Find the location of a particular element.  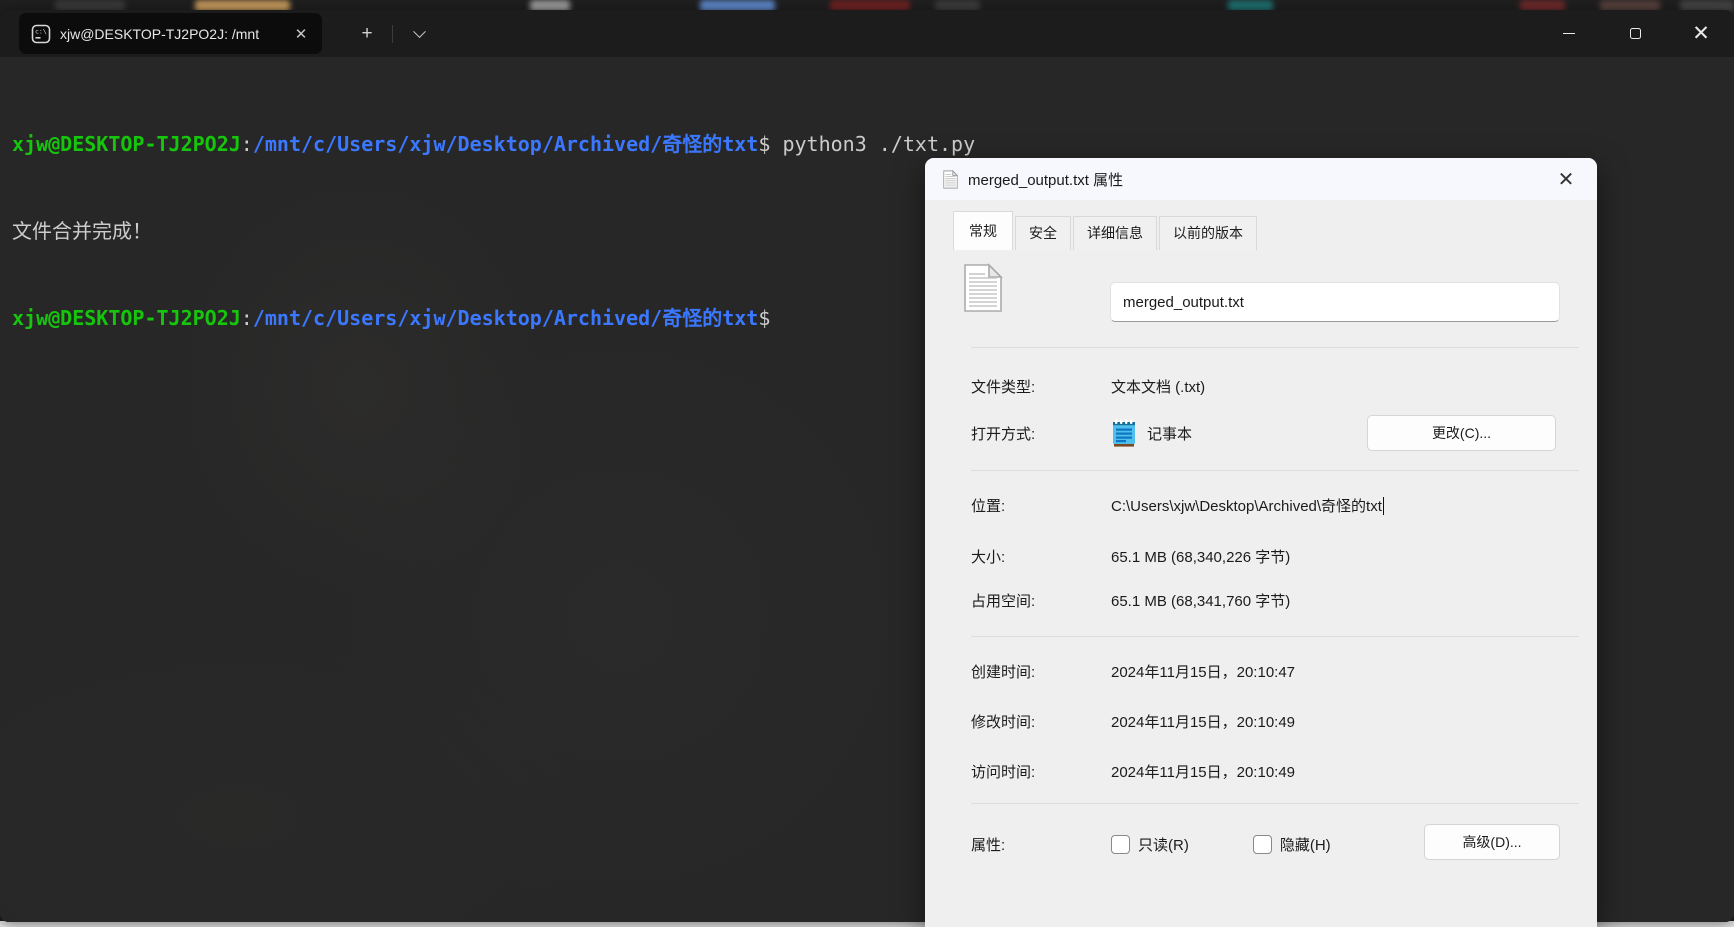

minimize-icon is located at coordinates (1569, 33).